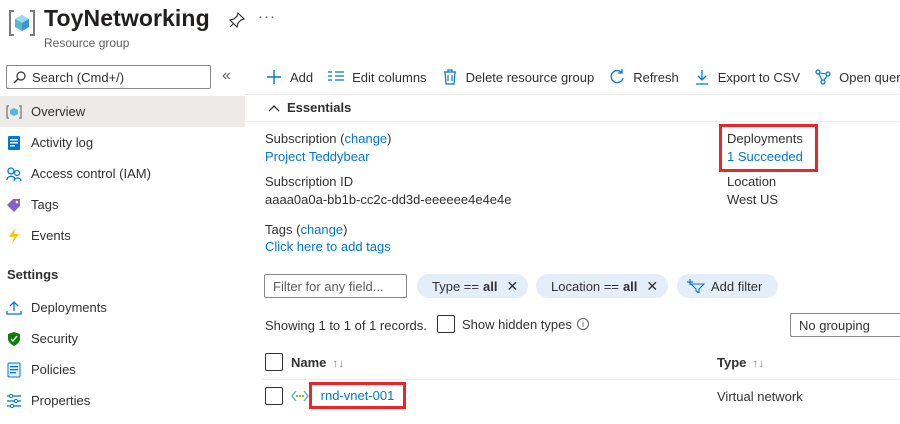 The height and width of the screenshot is (424, 900). Describe the element at coordinates (585, 286) in the screenshot. I see `pill-key: Location ==` at that location.